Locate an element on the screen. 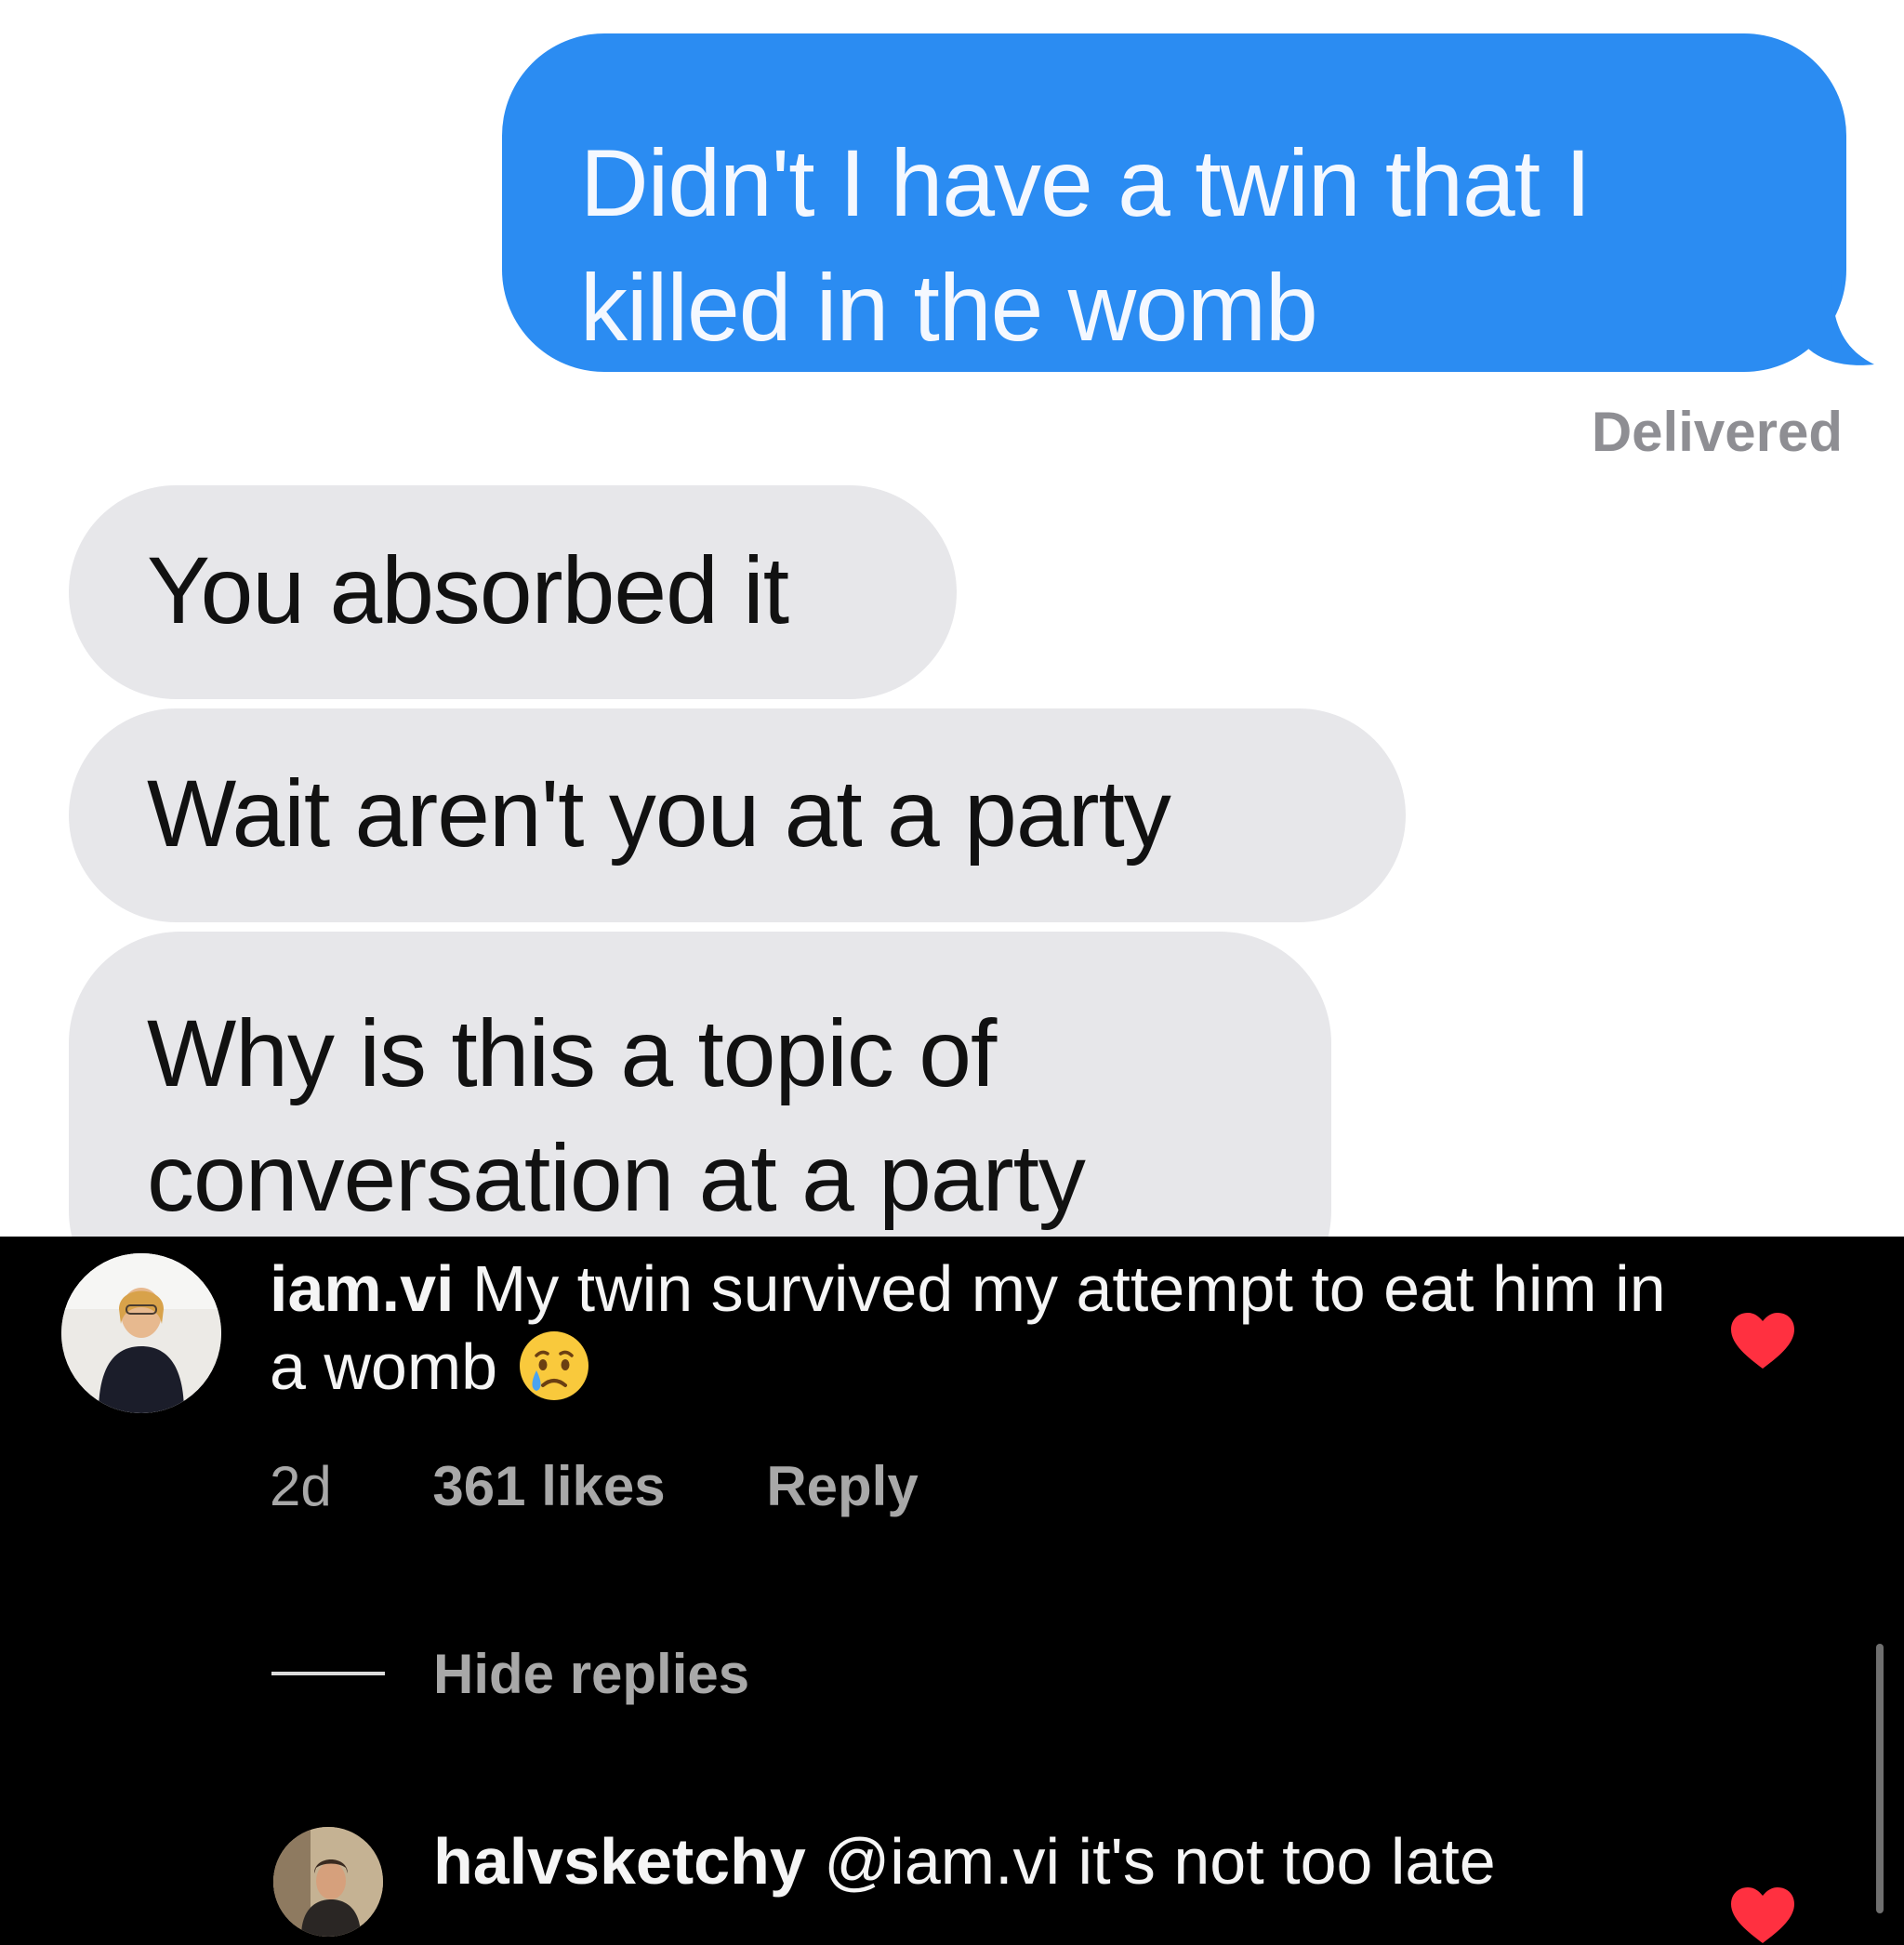  hide-replies-button: Hide replies is located at coordinates (591, 1674).